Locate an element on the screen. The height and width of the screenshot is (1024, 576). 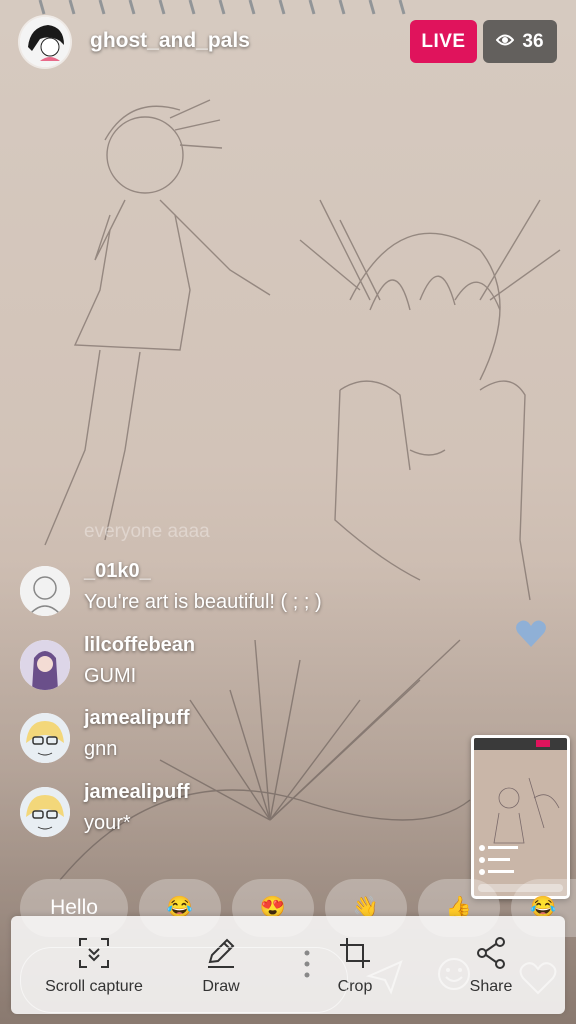
share-label: Share is located at coordinates (491, 986).